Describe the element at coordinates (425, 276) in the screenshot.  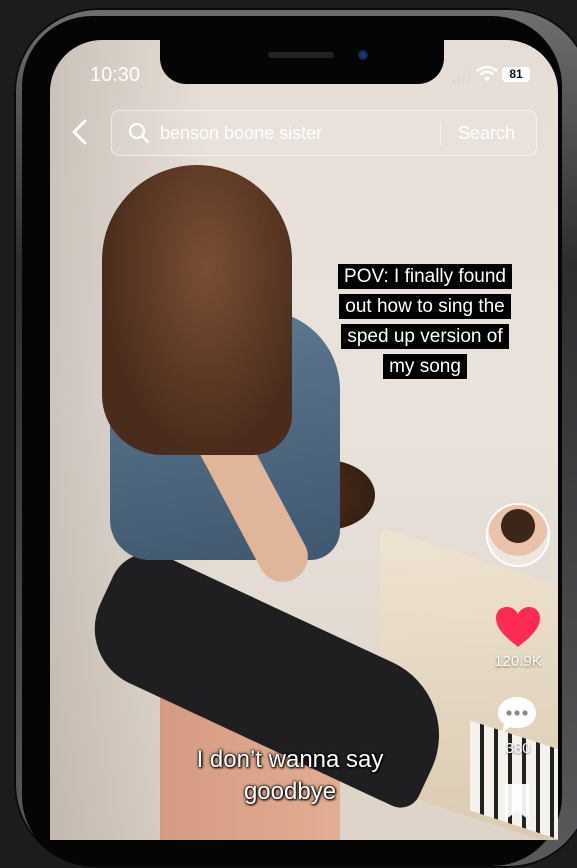
I see `caption-line: POV: I finally found` at that location.